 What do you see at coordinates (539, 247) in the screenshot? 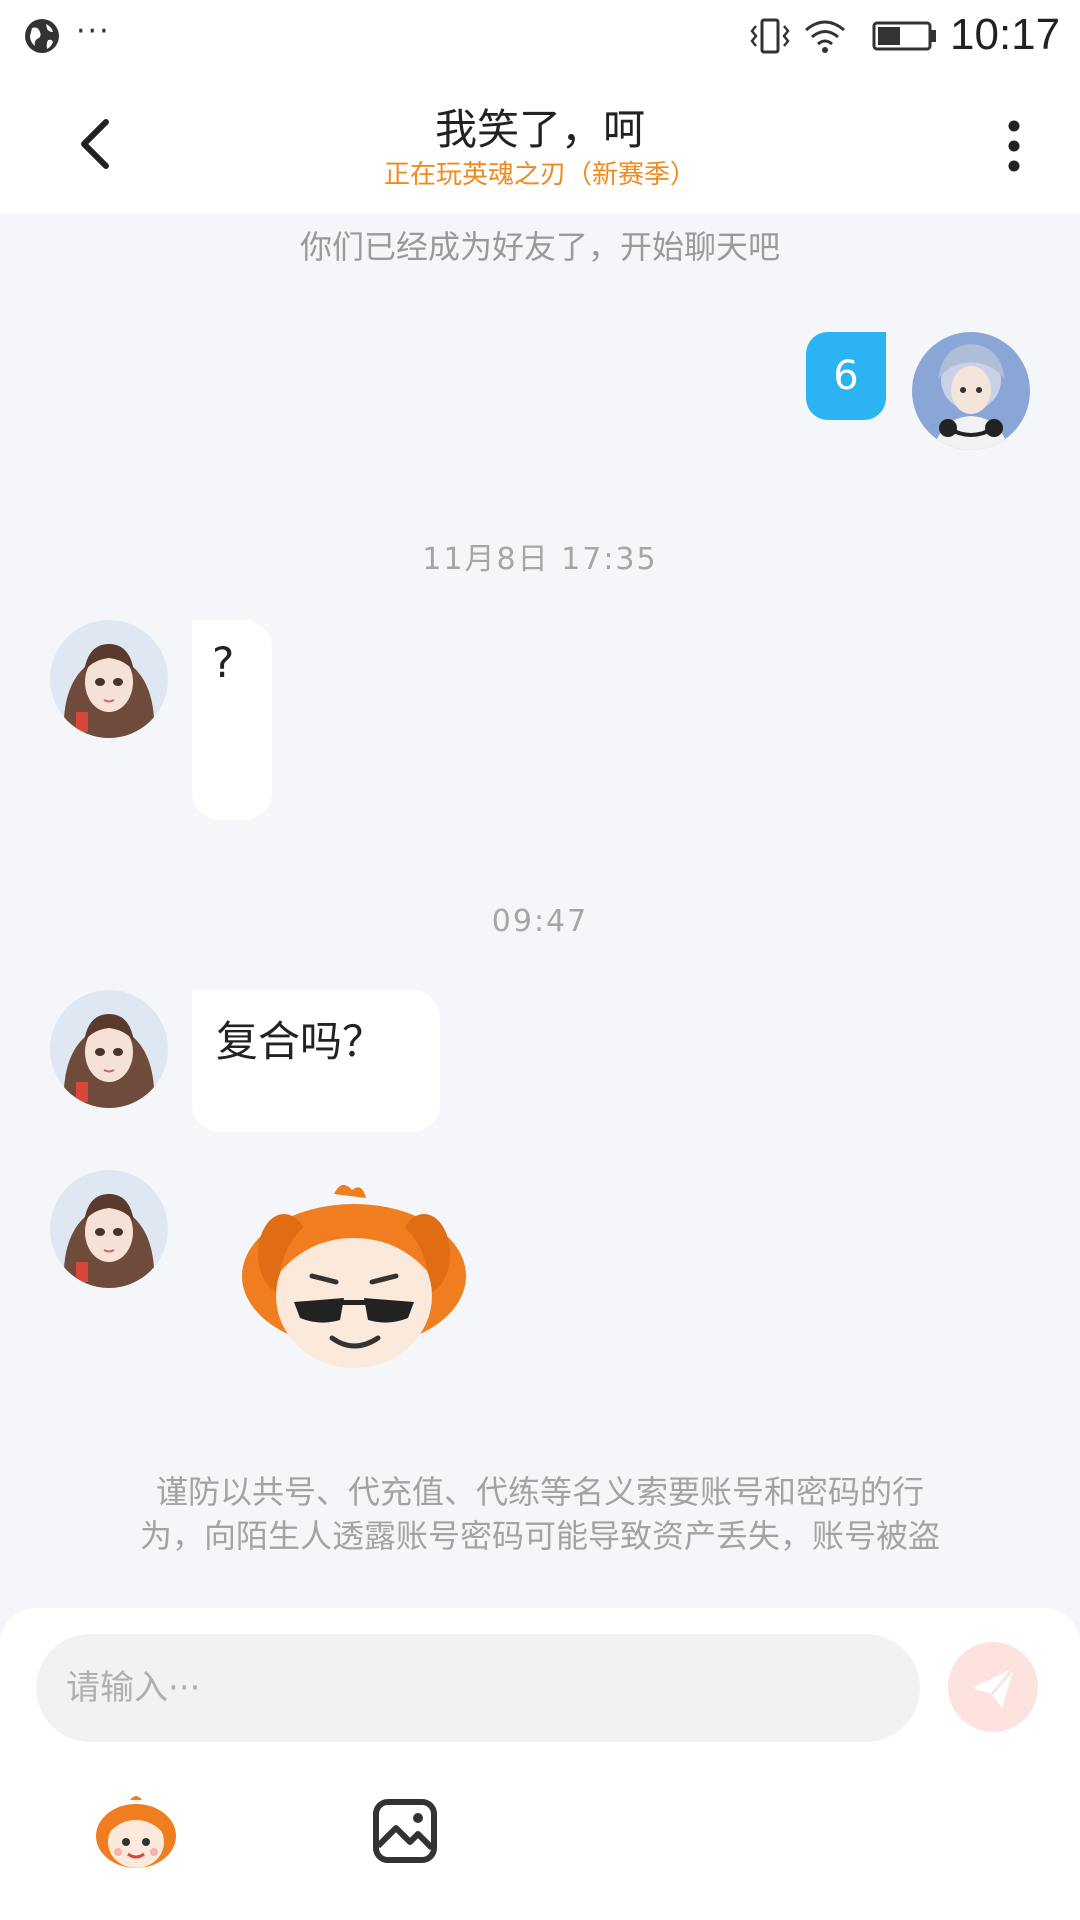
I see `system-message: 你们已经成为好友了，开始聊天吧` at bounding box center [539, 247].